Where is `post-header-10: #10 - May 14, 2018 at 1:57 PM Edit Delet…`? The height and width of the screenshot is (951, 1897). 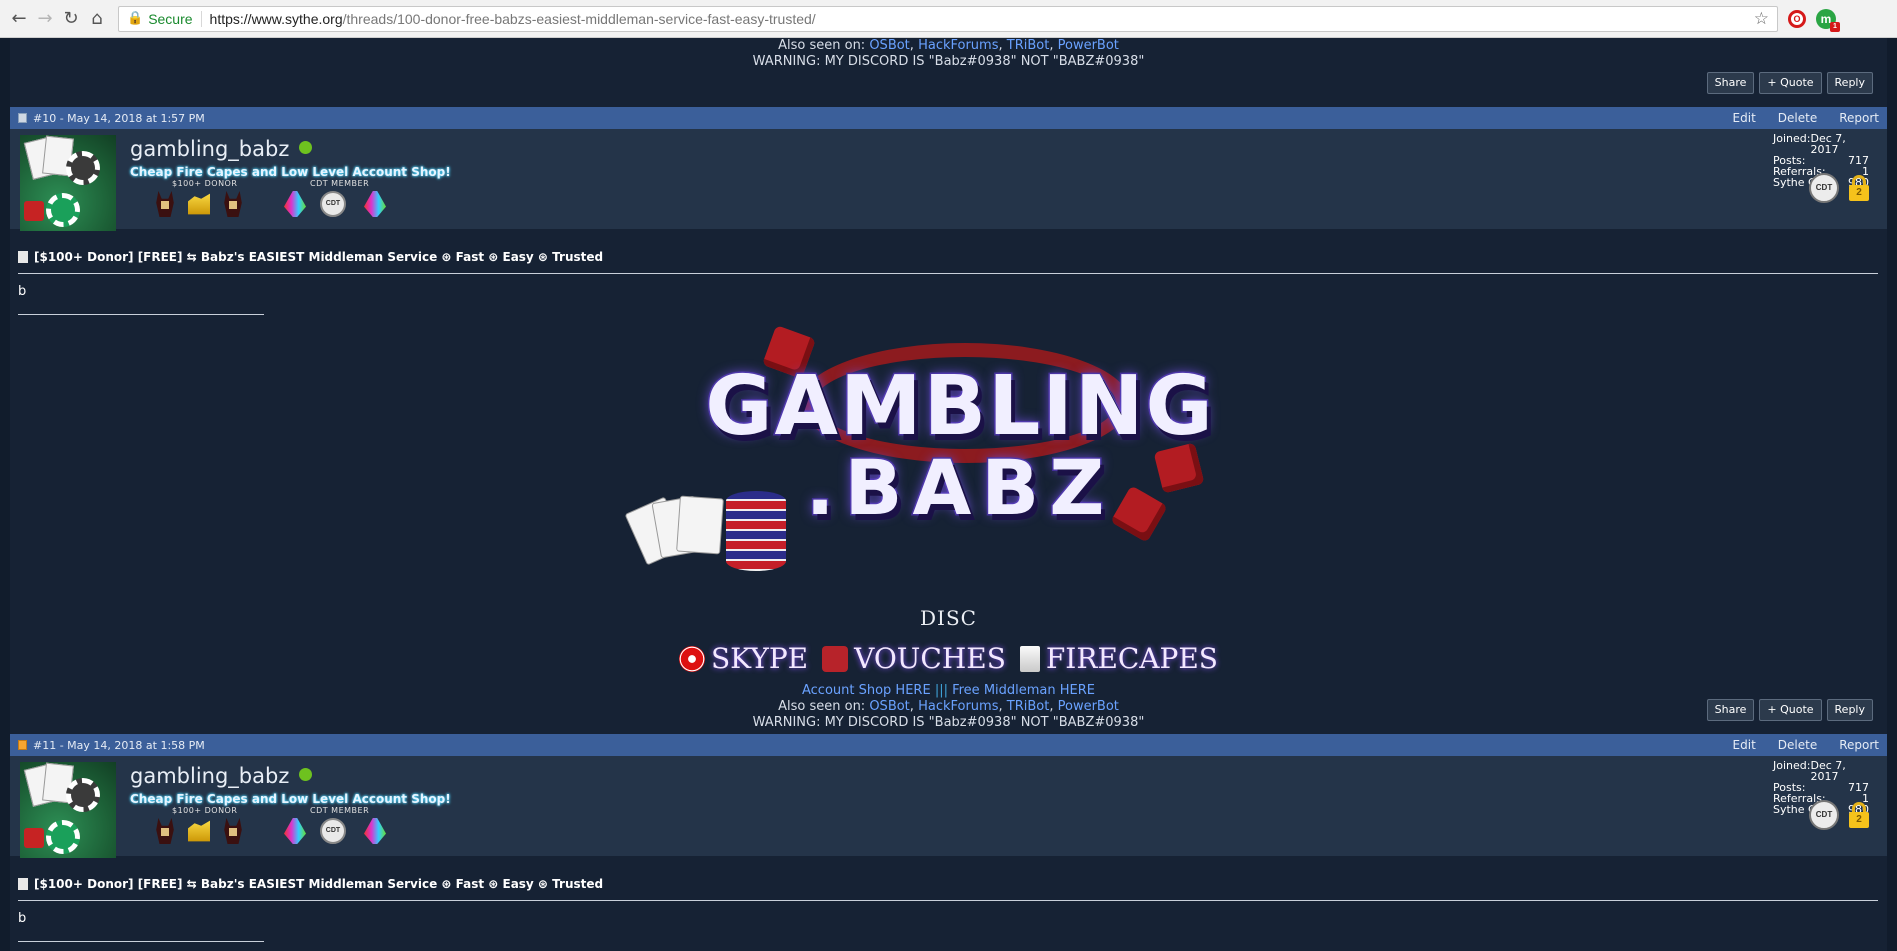
post-header-10: #10 - May 14, 2018 at 1:57 PM Edit Delet… is located at coordinates (948, 118).